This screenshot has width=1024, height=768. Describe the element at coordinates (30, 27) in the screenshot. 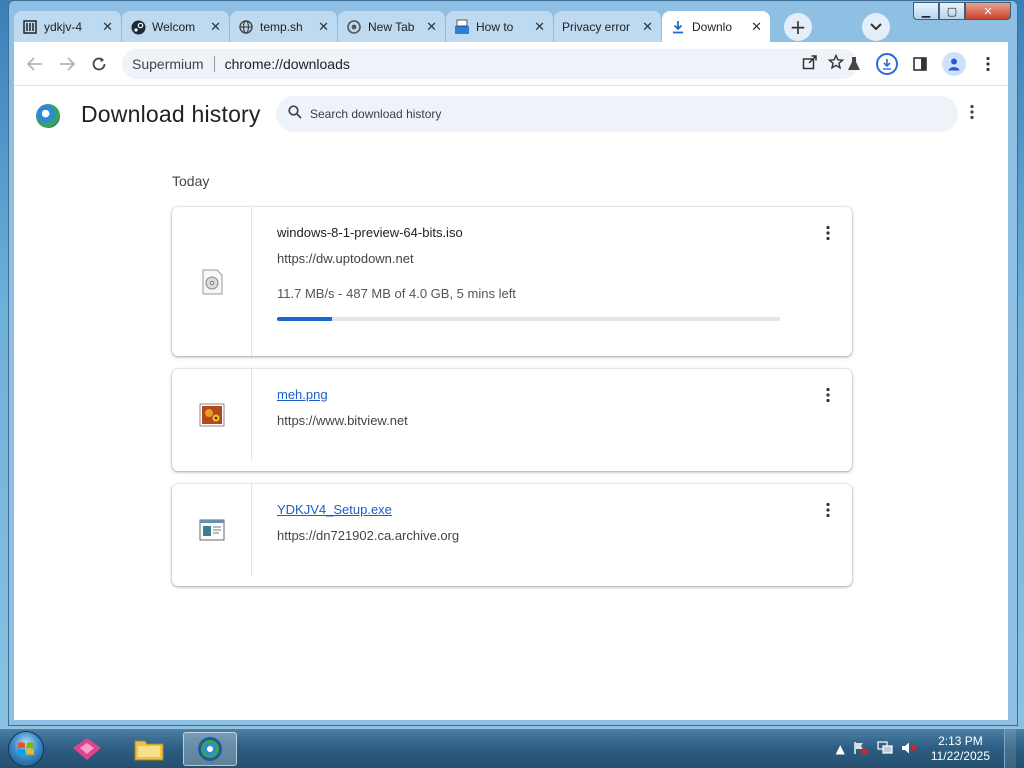

I see `archive-icon` at that location.